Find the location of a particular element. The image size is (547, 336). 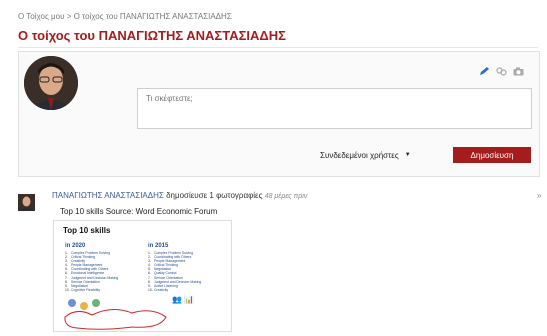

status-input is located at coordinates (334, 108).